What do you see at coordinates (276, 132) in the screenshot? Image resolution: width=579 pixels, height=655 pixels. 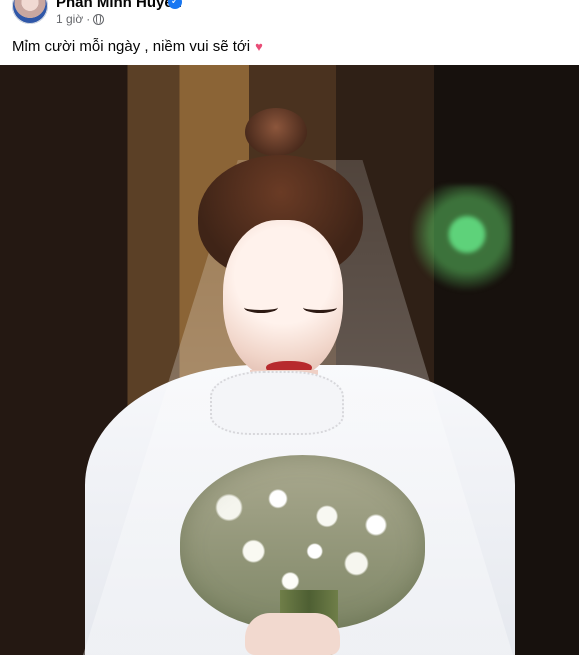 I see `hair-bun` at bounding box center [276, 132].